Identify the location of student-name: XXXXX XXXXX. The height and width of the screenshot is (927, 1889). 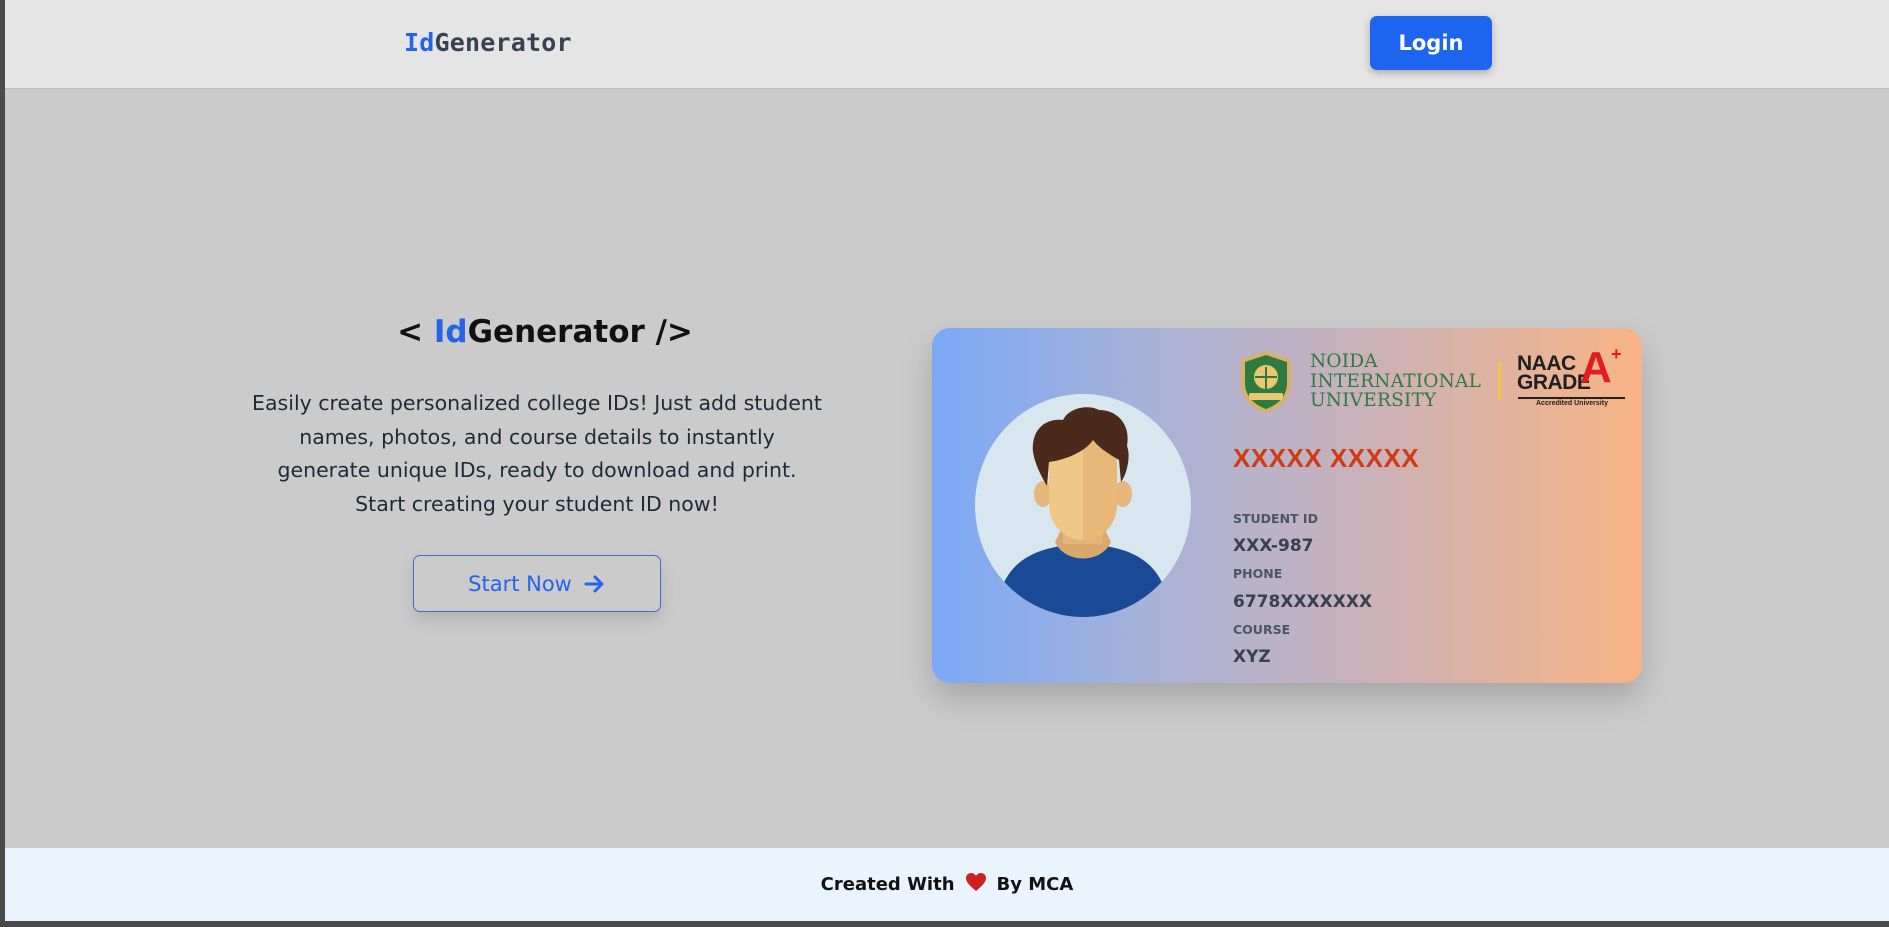
(1326, 458).